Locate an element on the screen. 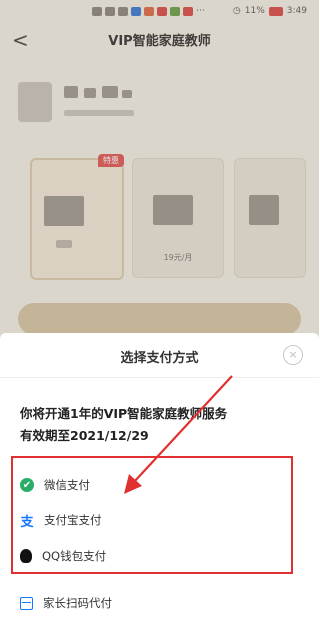  payment-option-qq: QQ钱包支付 is located at coordinates (150, 556).